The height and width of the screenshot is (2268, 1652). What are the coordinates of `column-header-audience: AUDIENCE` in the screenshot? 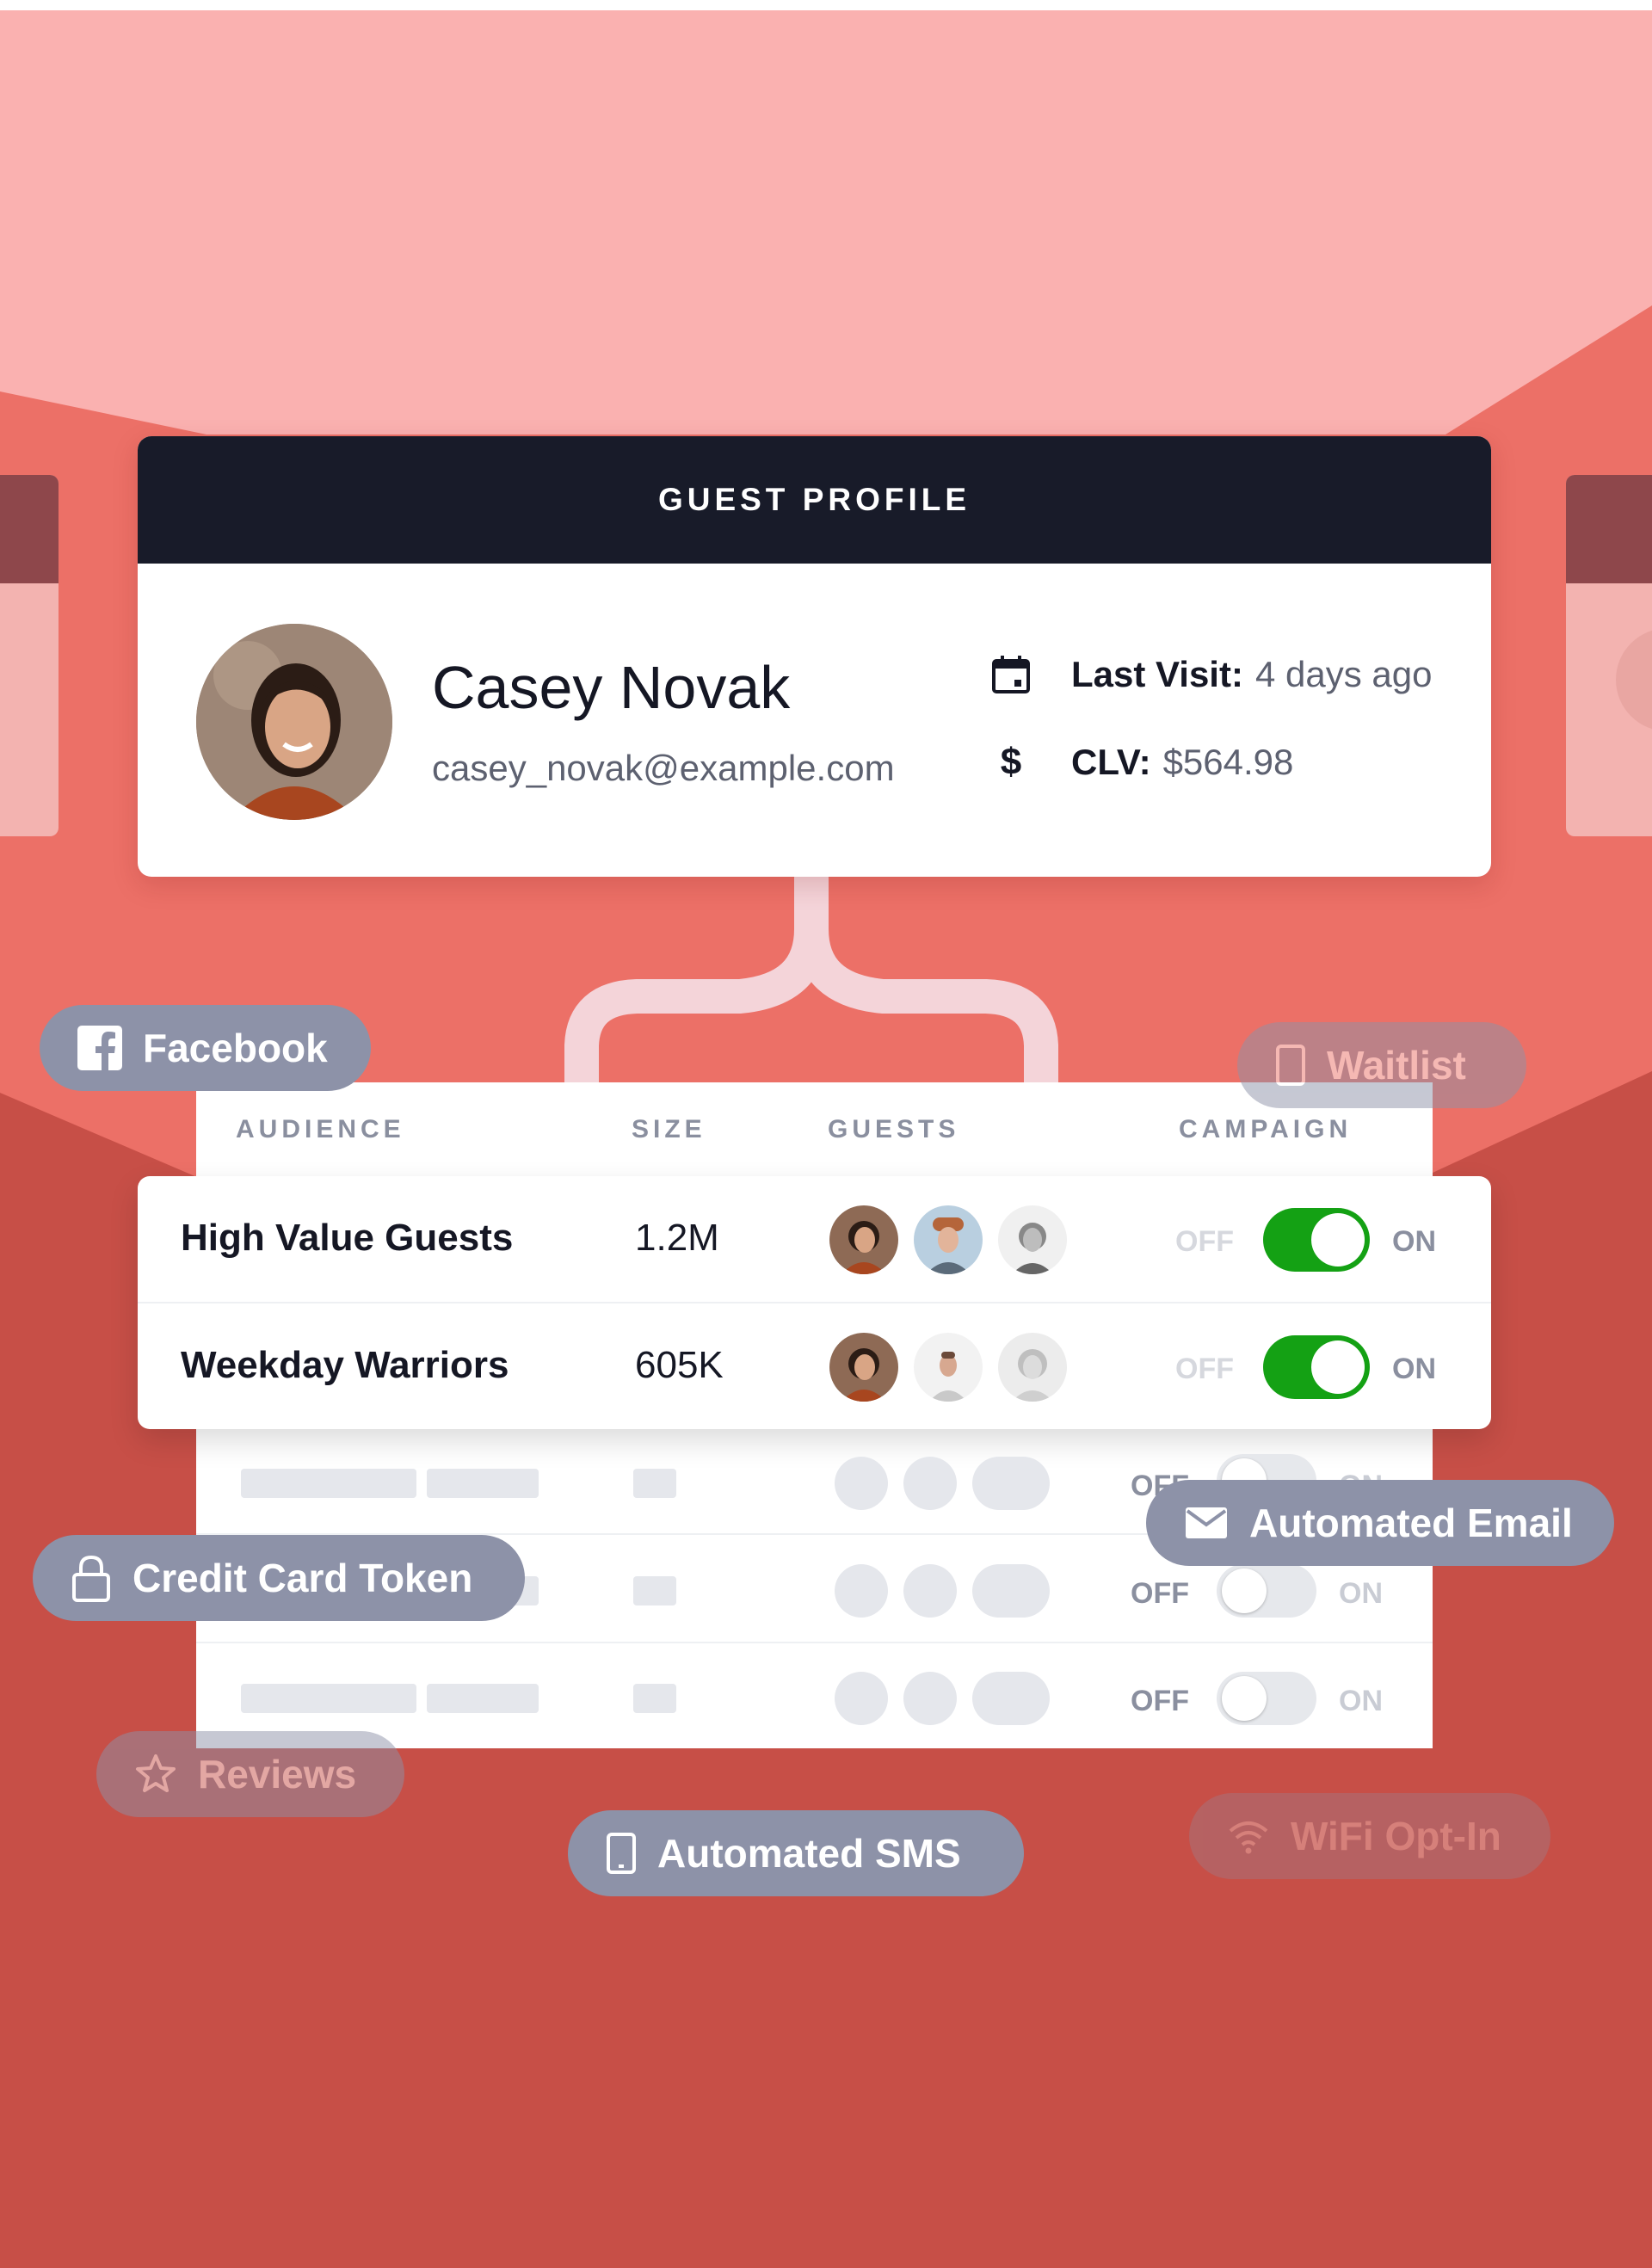 It's located at (320, 1129).